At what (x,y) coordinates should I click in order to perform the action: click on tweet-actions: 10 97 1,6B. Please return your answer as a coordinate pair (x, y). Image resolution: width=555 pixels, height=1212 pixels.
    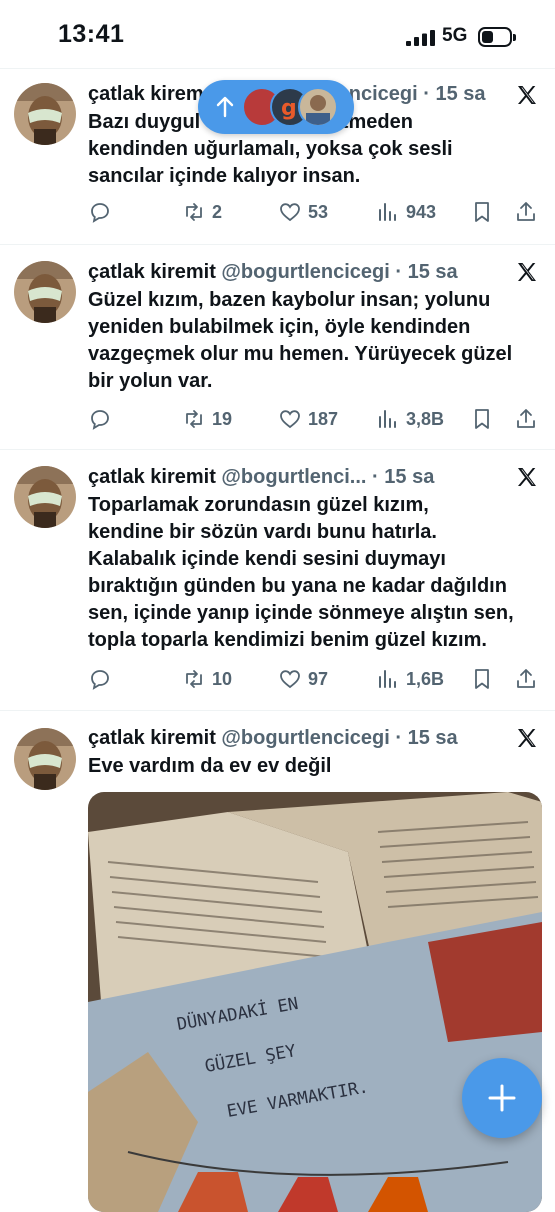
    Looking at the image, I should click on (315, 679).